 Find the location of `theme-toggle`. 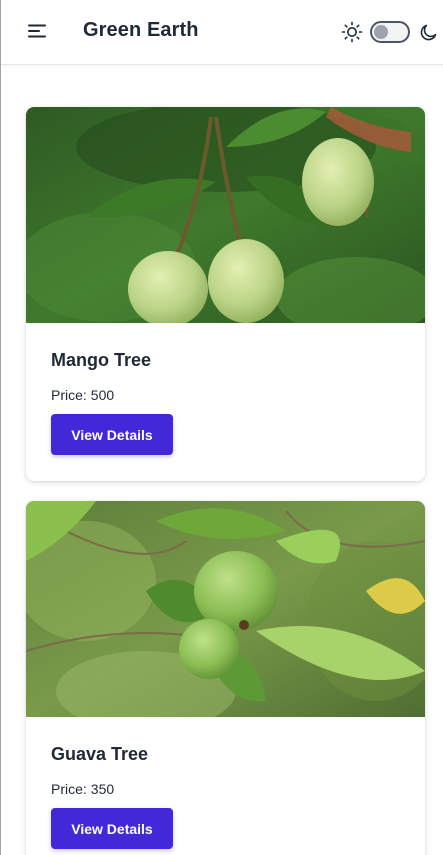

theme-toggle is located at coordinates (390, 32).